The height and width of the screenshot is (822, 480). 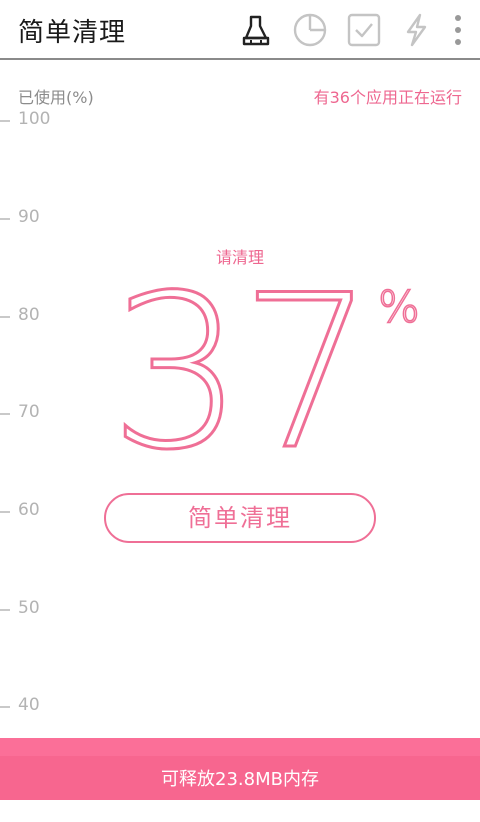 I want to click on scale-label-40: 40, so click(x=29, y=705).